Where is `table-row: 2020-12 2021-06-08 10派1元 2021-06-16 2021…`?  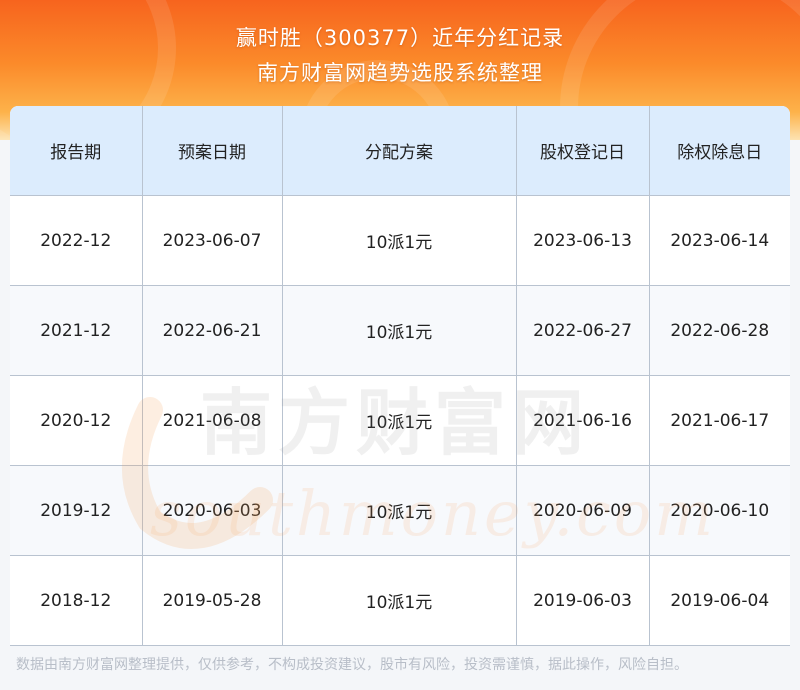
table-row: 2020-12 2021-06-08 10派1元 2021-06-16 2021… is located at coordinates (400, 420).